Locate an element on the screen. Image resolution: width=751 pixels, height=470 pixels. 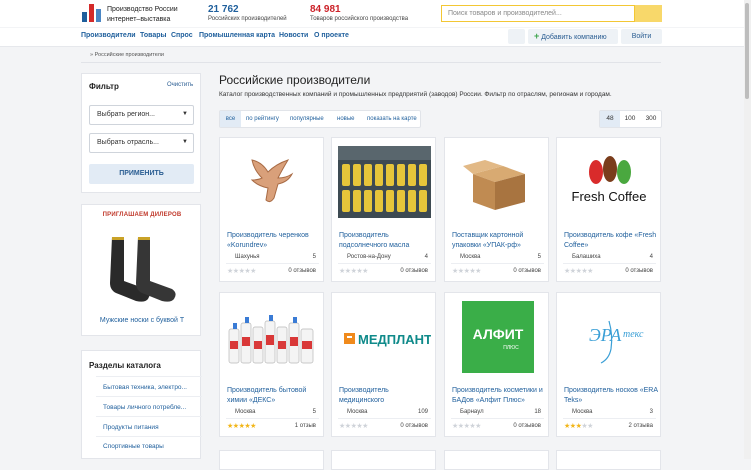
login-button: Войти is located at coordinates (641, 36).